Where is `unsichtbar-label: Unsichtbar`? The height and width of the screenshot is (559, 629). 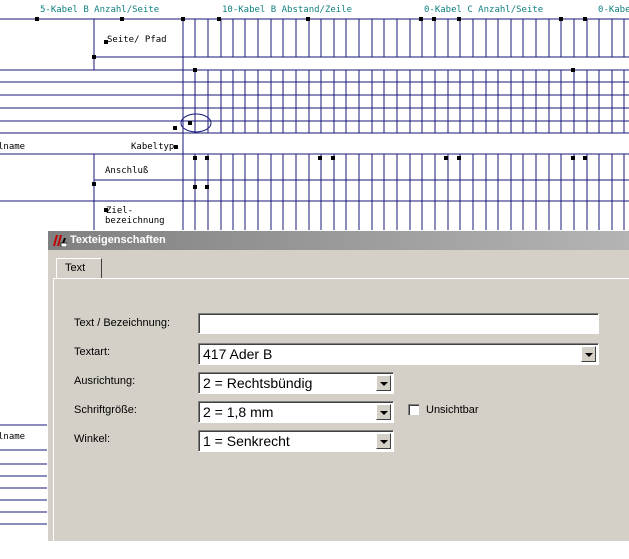 unsichtbar-label: Unsichtbar is located at coordinates (452, 410).